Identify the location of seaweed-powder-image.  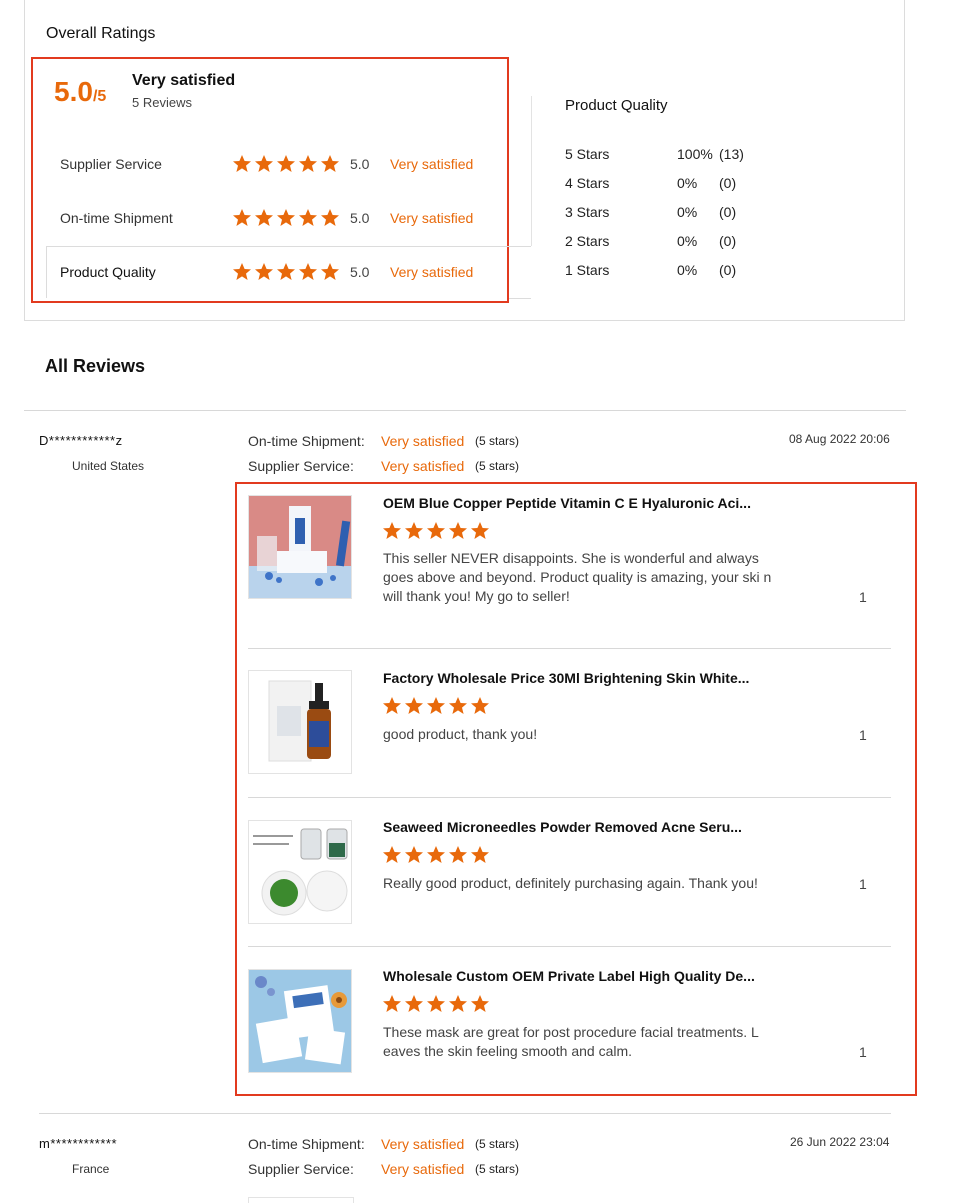
(300, 872).